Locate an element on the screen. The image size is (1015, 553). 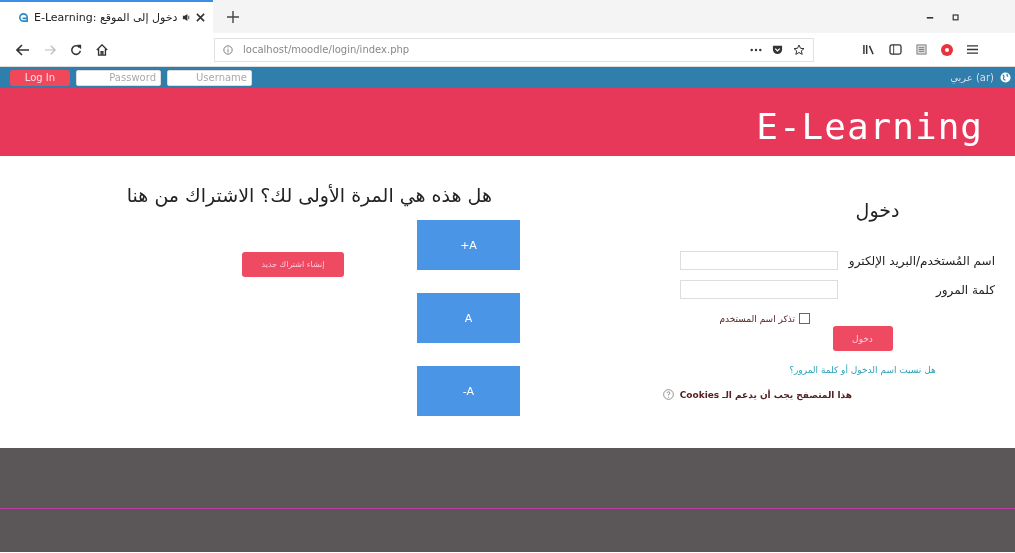
library-icon is located at coordinates (868, 49).